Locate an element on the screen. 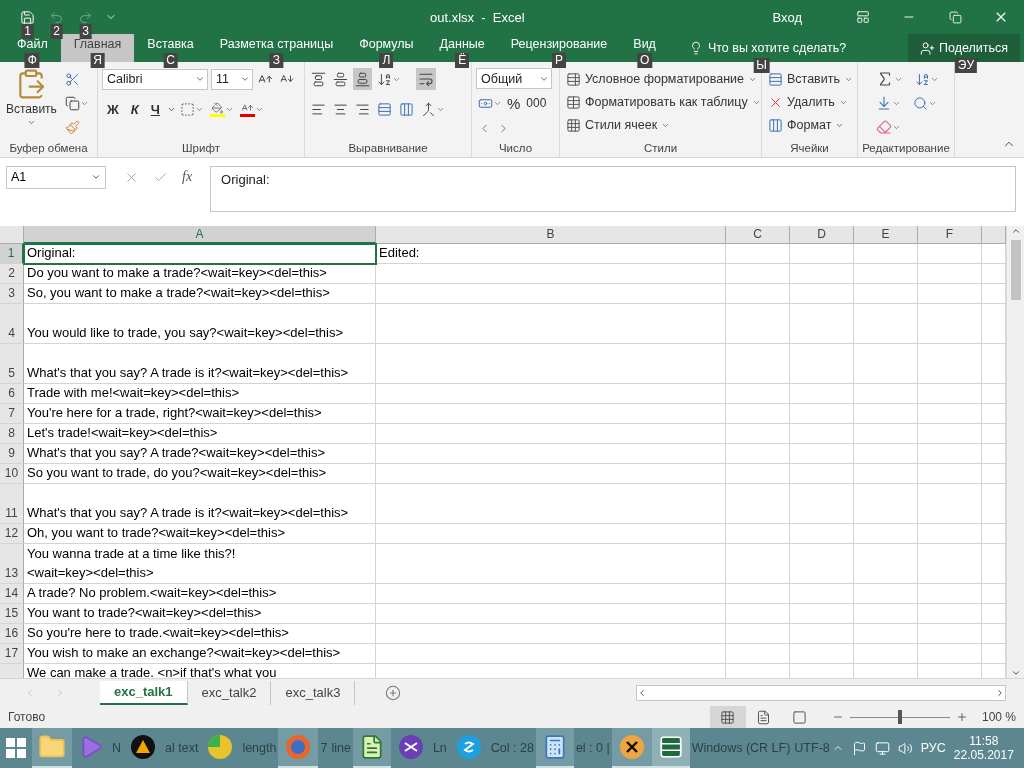  row-header: 17 is located at coordinates (12, 653).